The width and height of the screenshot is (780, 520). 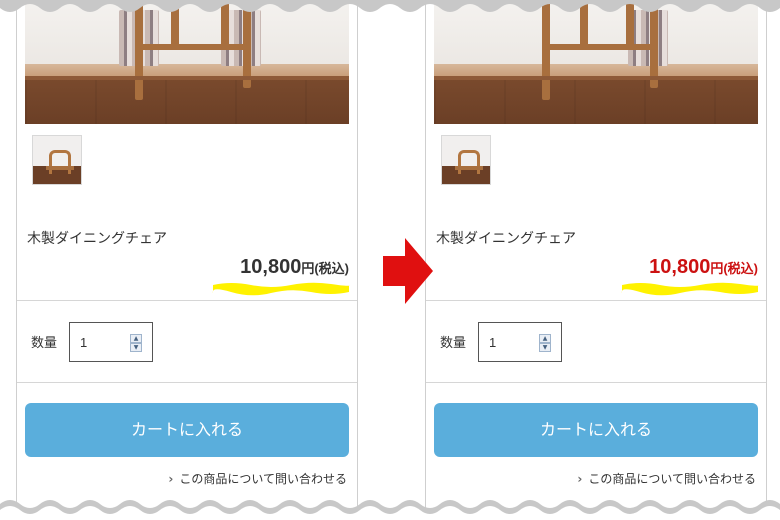 I want to click on arrow-right-icon, so click(x=408, y=271).